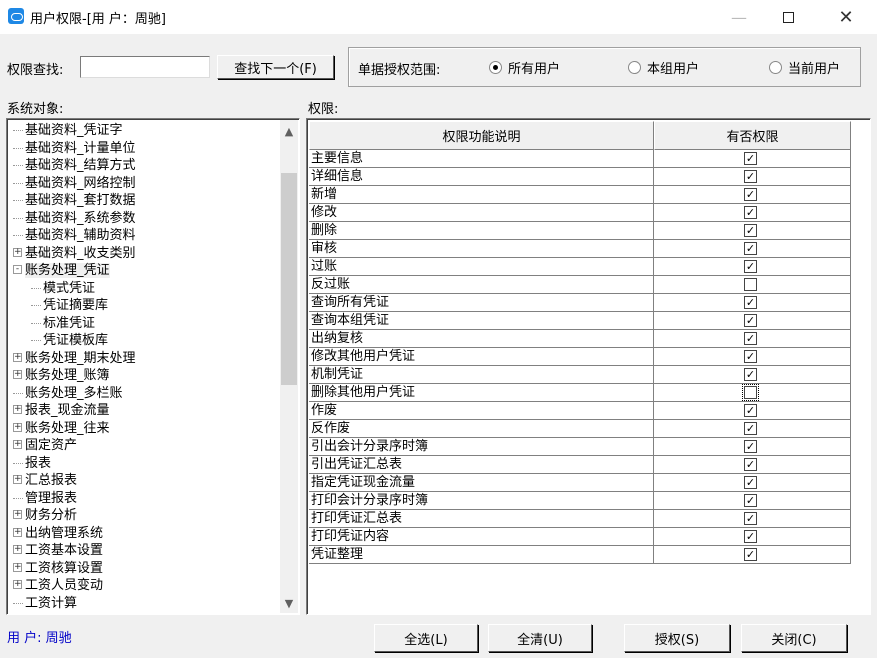 This screenshot has height=658, width=877. I want to click on minimize-button: —, so click(739, 17).